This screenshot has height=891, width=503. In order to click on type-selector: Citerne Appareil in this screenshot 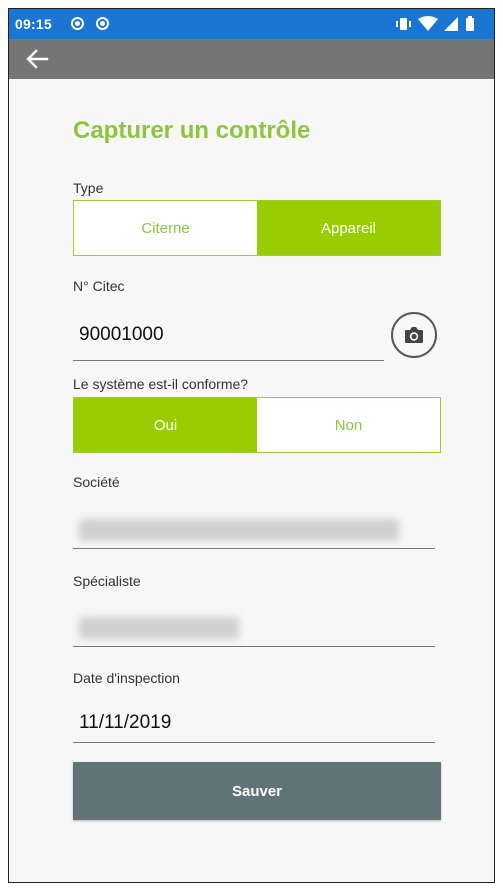, I will do `click(257, 228)`.